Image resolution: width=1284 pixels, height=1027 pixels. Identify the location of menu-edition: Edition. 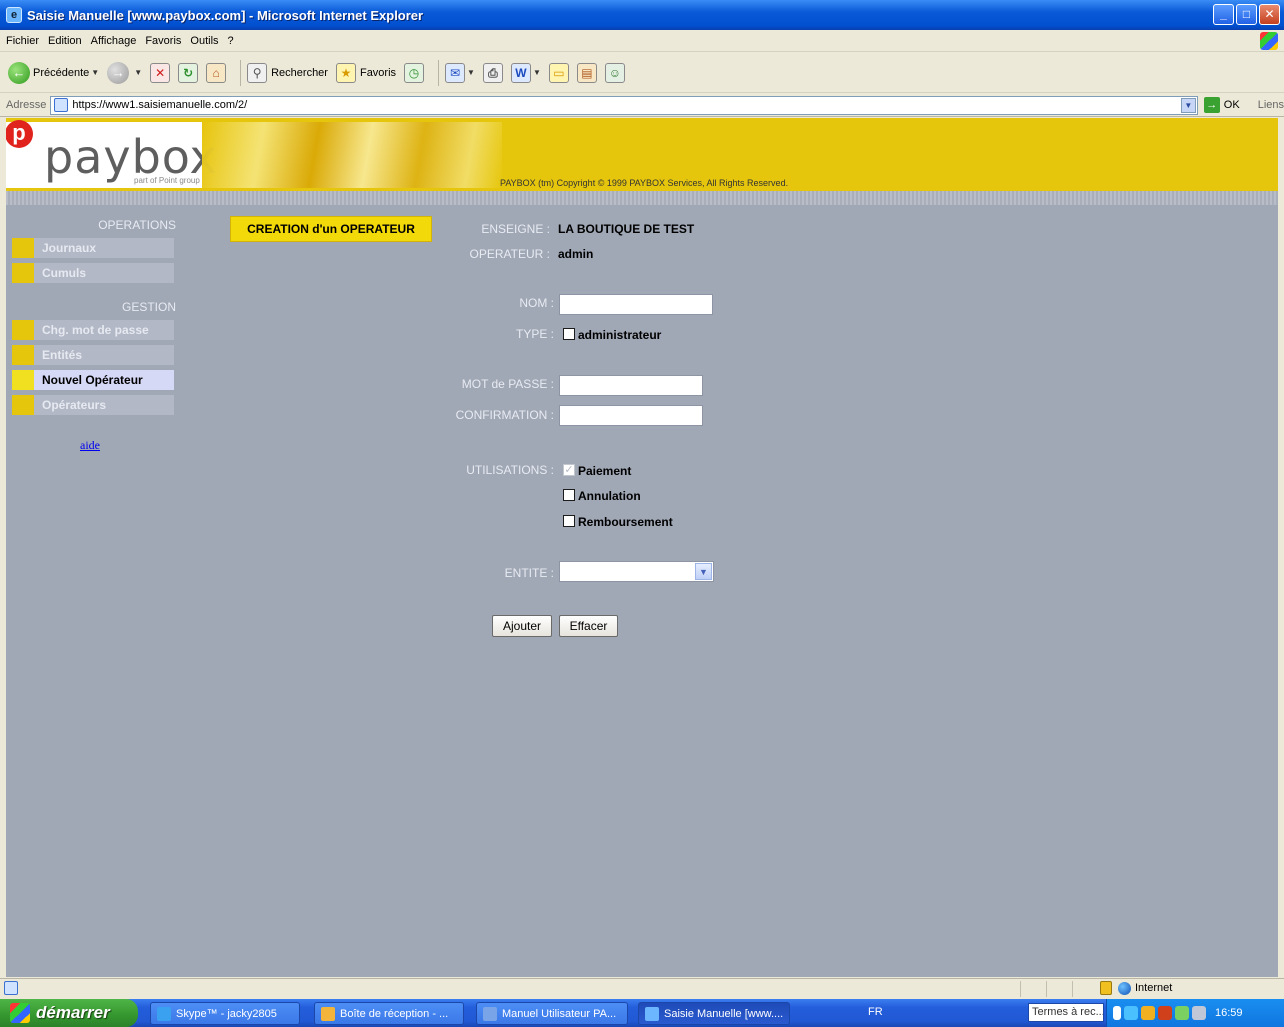
(65, 41).